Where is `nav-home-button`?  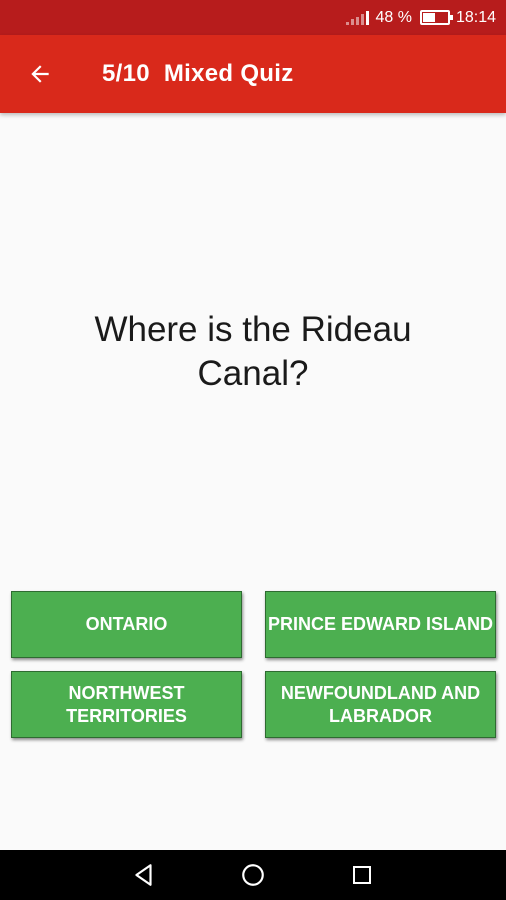
nav-home-button is located at coordinates (253, 875).